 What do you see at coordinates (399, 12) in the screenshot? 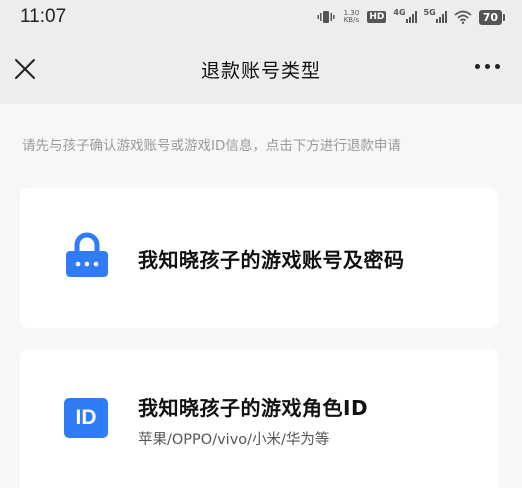
I see `network-label-4g: 4G` at bounding box center [399, 12].